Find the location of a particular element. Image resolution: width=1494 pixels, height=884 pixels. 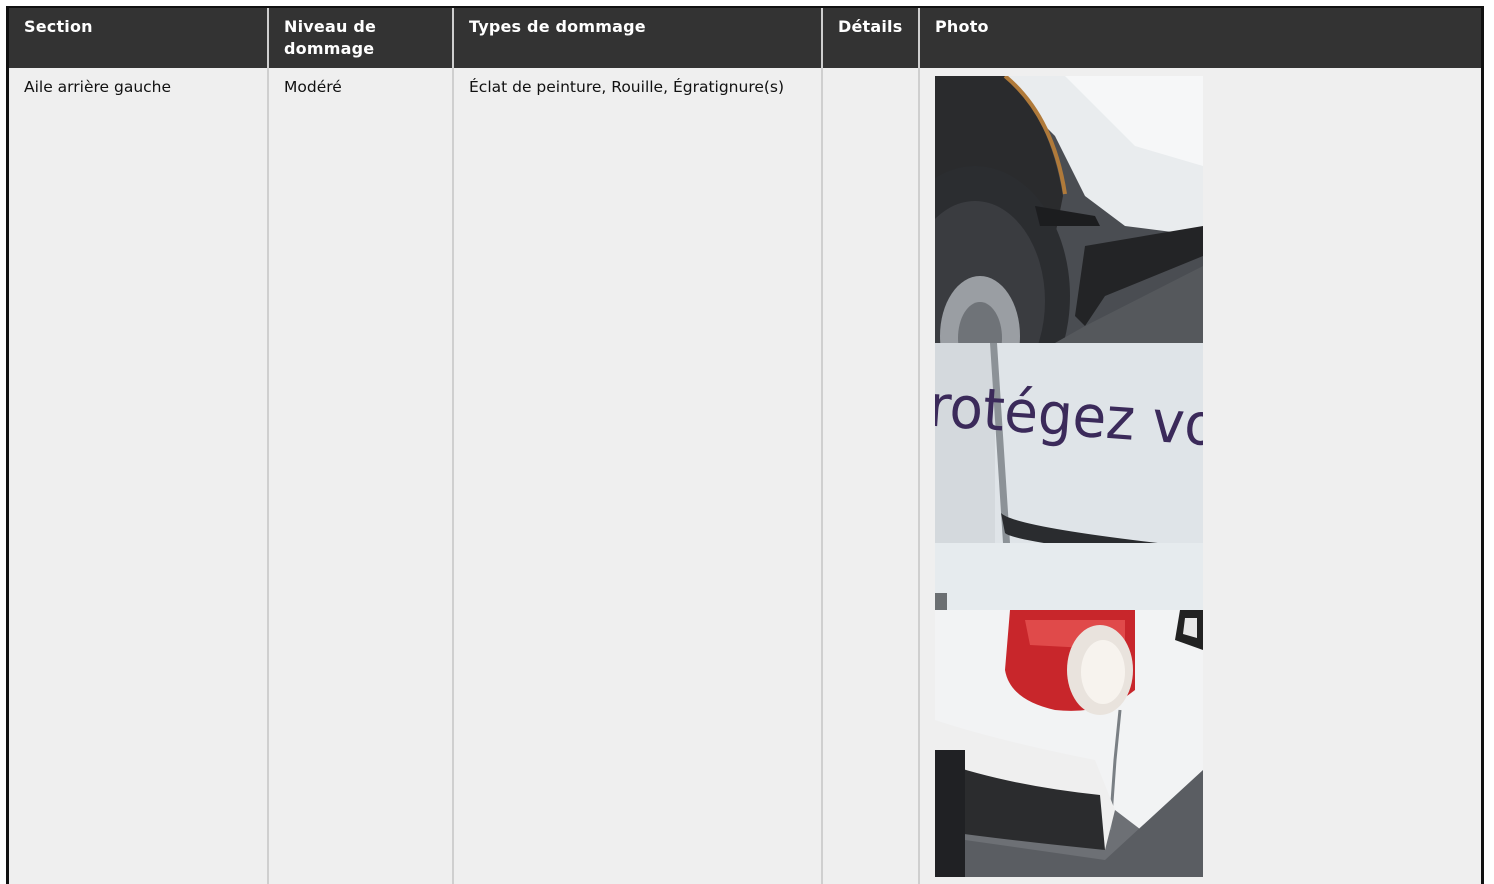

tail-light-corner-photo is located at coordinates (1069, 743).